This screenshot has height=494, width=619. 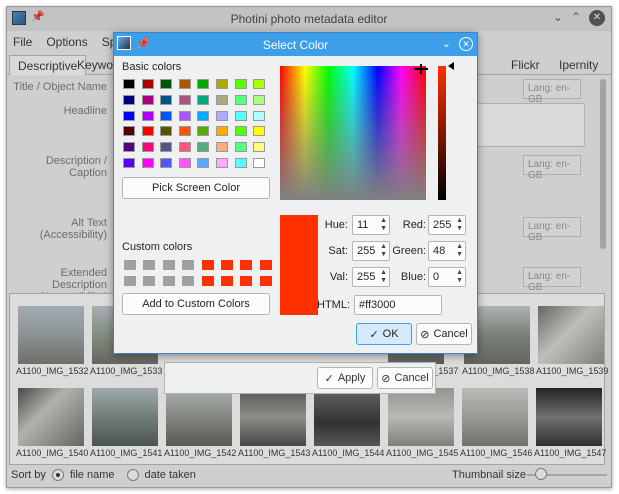 What do you see at coordinates (405, 378) in the screenshot?
I see `underlying-cancel-button: ⊘ Cancel` at bounding box center [405, 378].